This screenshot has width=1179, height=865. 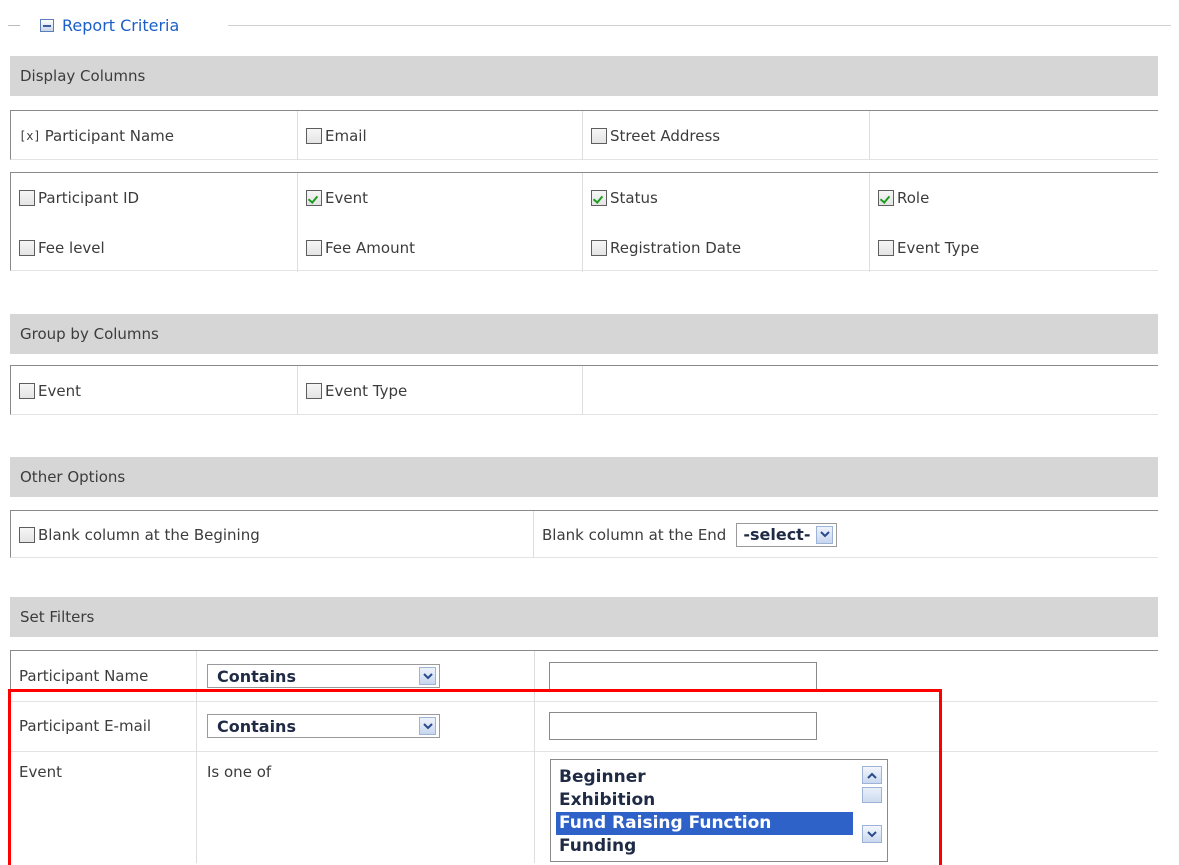 What do you see at coordinates (323, 726) in the screenshot?
I see `participant-email-operator-select: Contains` at bounding box center [323, 726].